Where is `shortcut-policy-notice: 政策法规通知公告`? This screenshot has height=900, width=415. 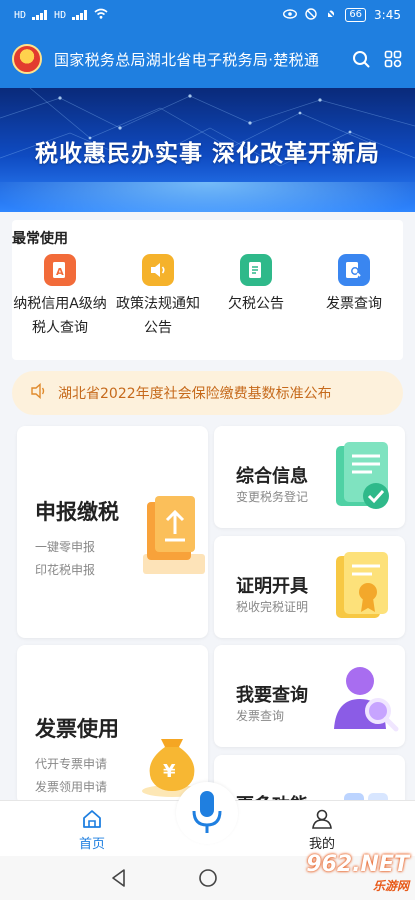
shortcut-policy-notice: 政策法规通知公告 is located at coordinates (158, 297).